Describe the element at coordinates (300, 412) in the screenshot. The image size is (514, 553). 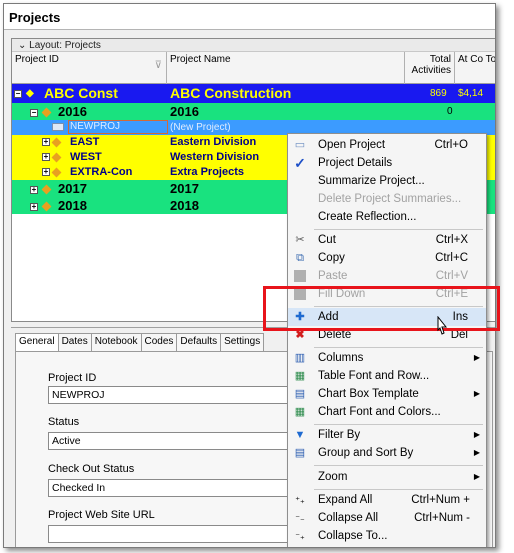
I see `chart-font-icon: ▦` at that location.